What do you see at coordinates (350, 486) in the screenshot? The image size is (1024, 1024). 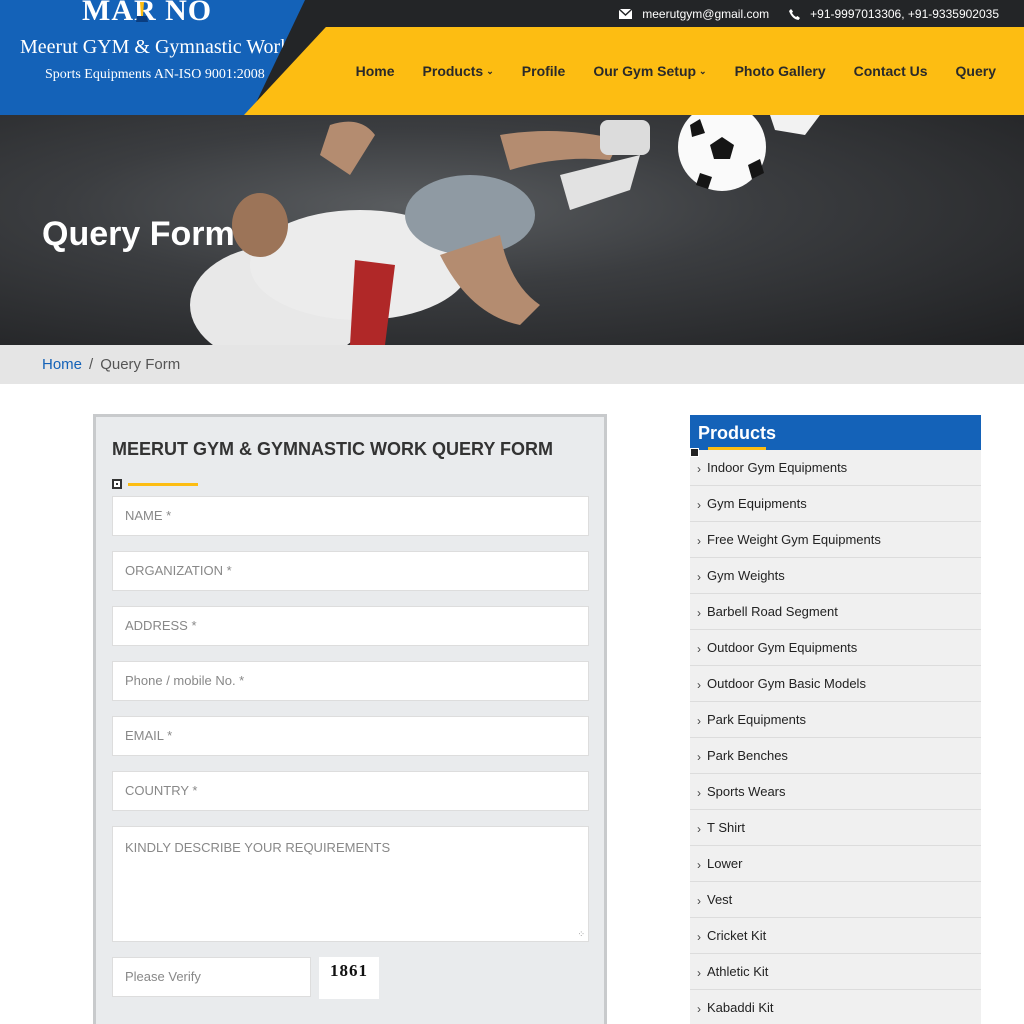 I see `title-decoration` at bounding box center [350, 486].